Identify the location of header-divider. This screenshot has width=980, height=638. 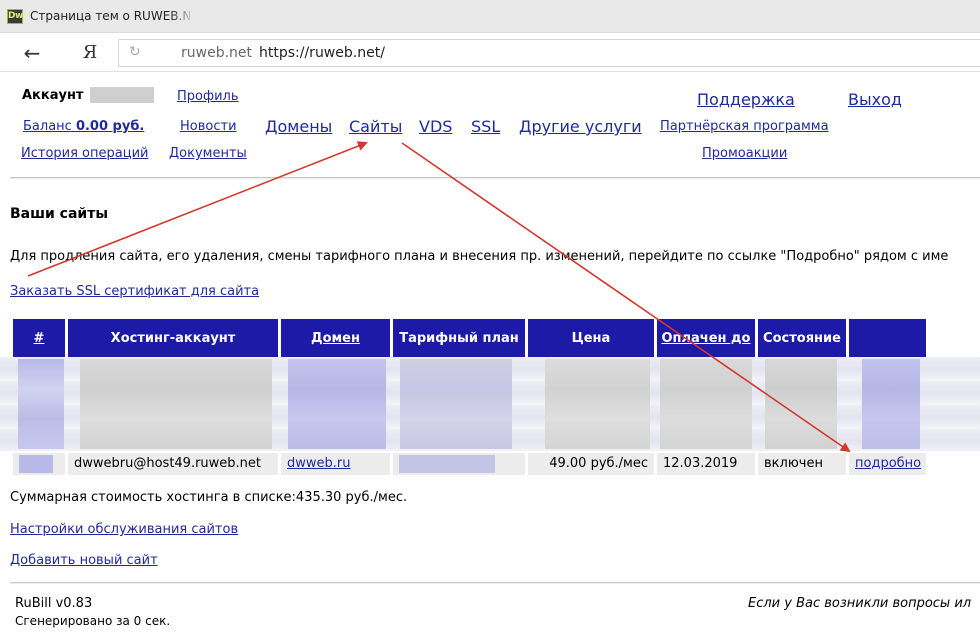
(495, 178).